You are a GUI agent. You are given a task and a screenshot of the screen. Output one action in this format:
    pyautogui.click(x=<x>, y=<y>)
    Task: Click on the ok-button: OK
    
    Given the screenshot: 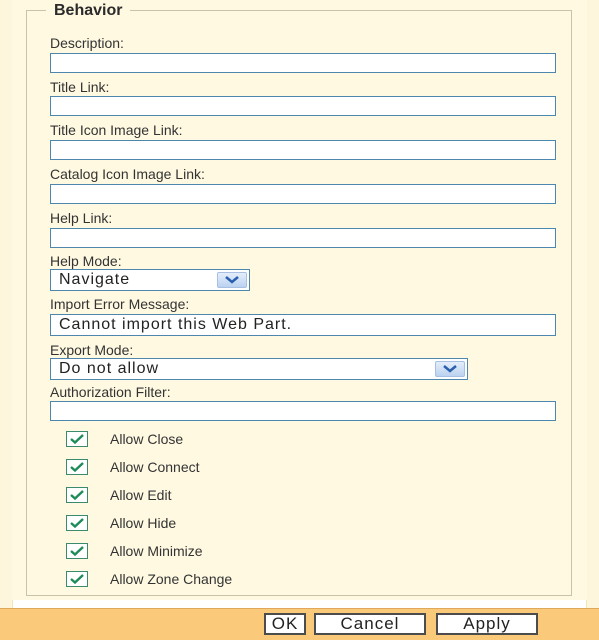 What is the action you would take?
    pyautogui.click(x=285, y=624)
    